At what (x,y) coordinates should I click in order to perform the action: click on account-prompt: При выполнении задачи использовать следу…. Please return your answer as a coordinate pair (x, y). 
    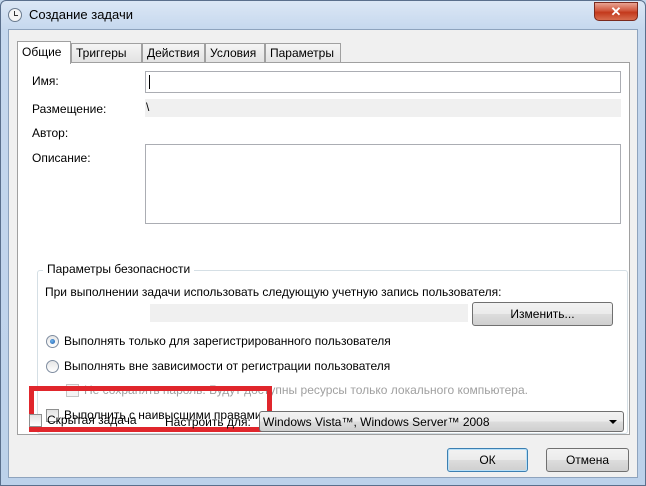
    Looking at the image, I should click on (273, 292).